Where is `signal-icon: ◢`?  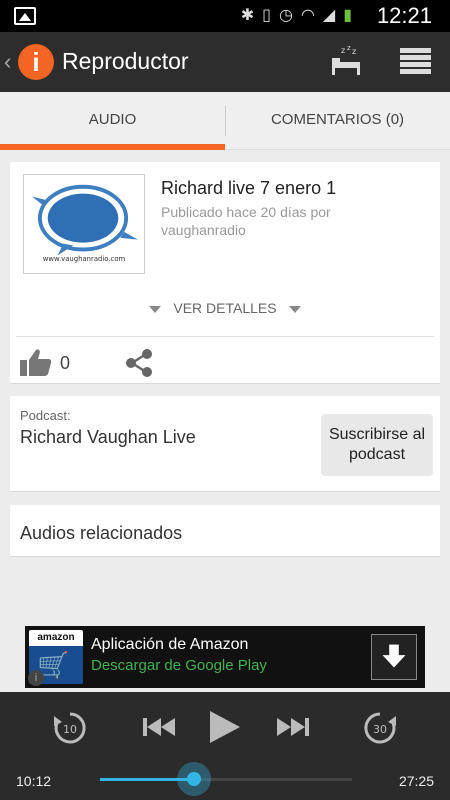 signal-icon: ◢ is located at coordinates (329, 15).